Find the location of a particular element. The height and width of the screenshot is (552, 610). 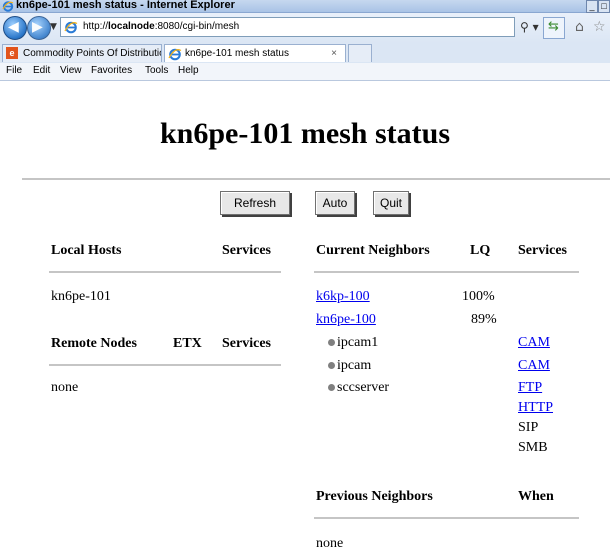

local-hosts-divider is located at coordinates (165, 272).